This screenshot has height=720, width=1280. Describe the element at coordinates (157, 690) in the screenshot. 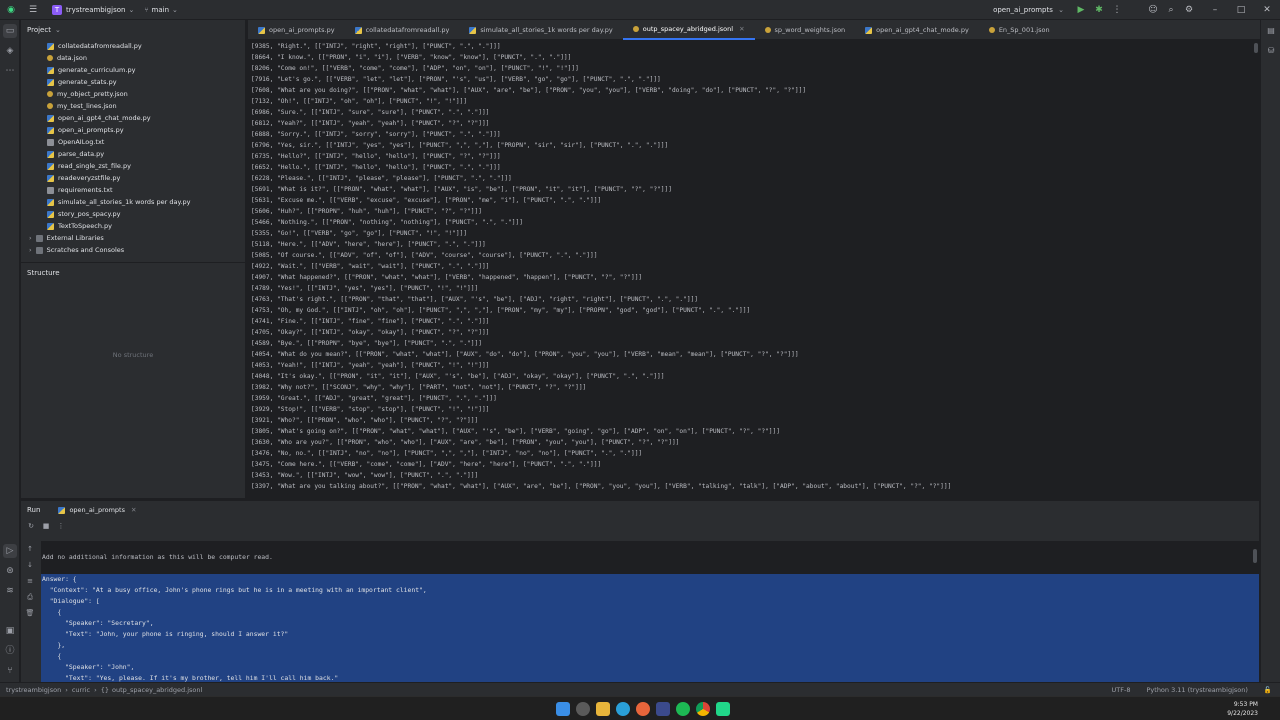

I see `breadcrumb-item: outp_spacey_abridged.jsonl` at that location.